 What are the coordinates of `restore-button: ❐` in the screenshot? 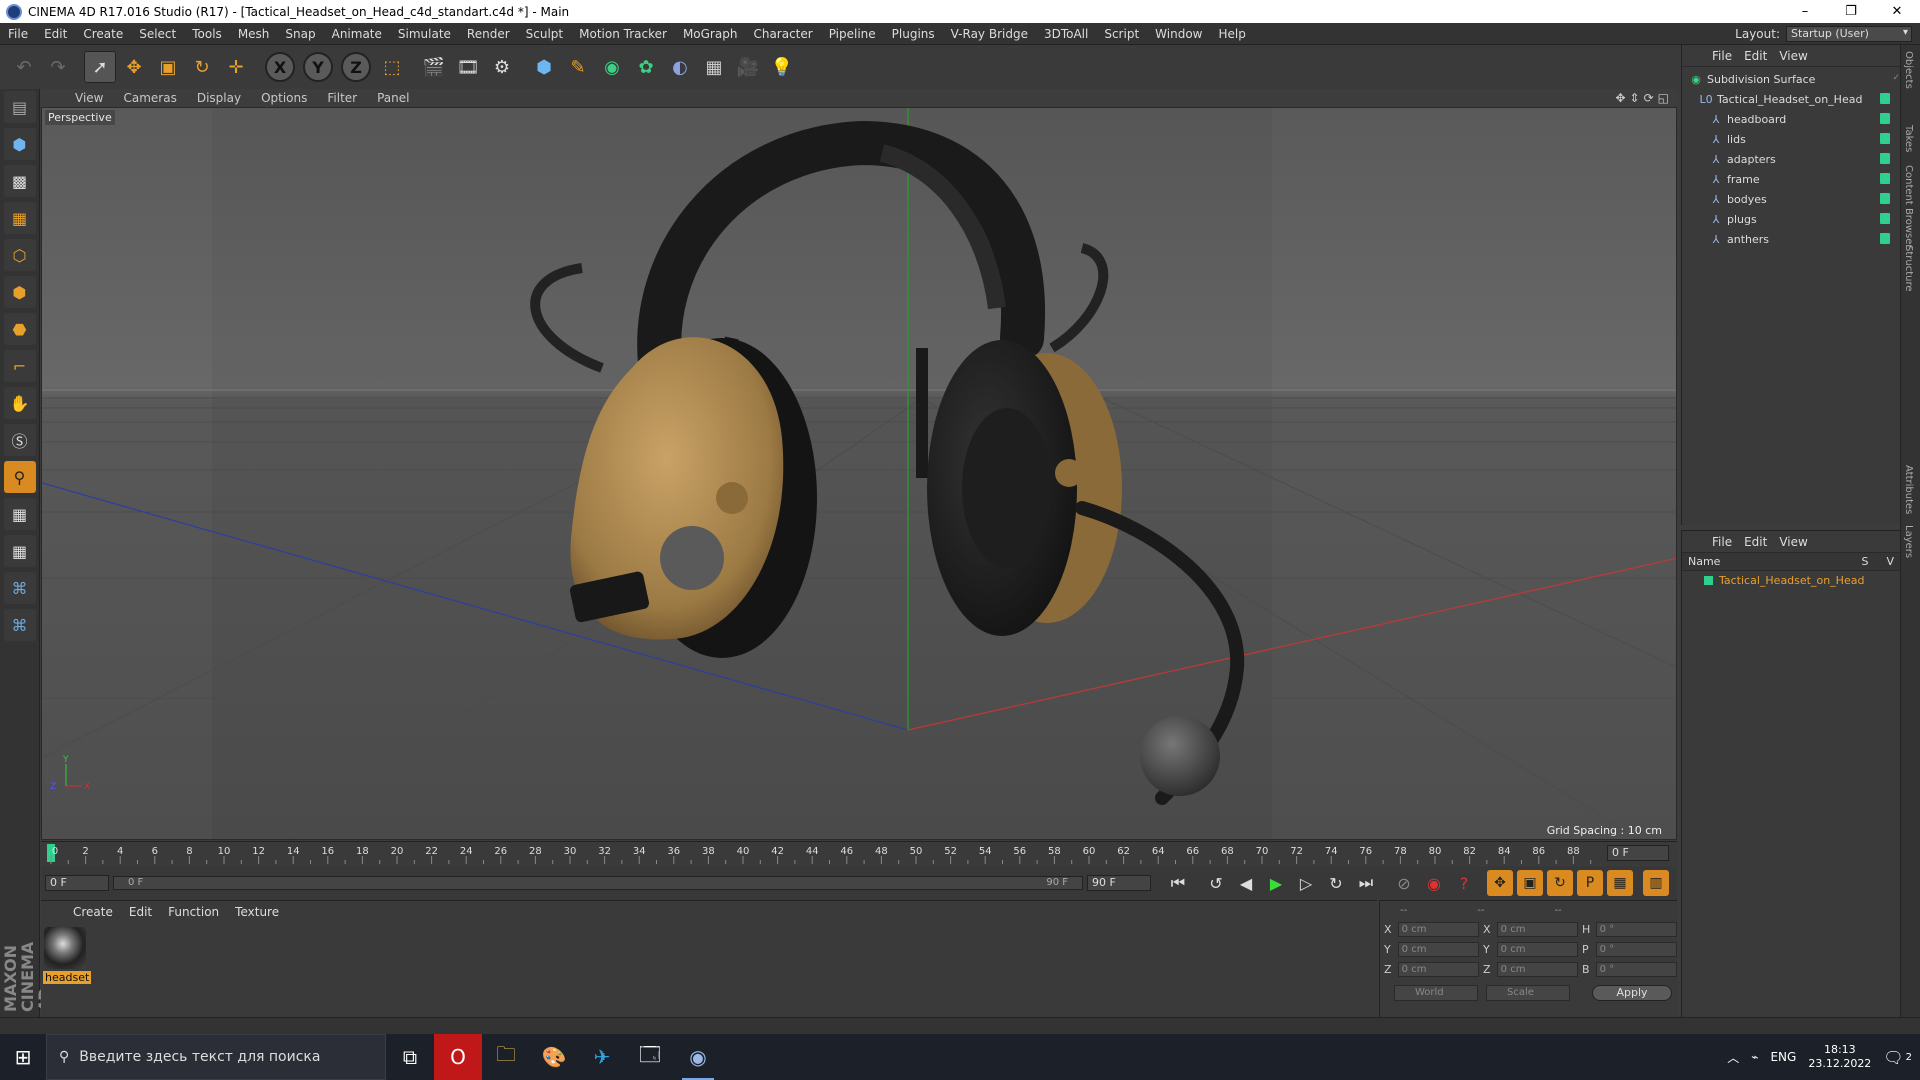 It's located at (1851, 11).